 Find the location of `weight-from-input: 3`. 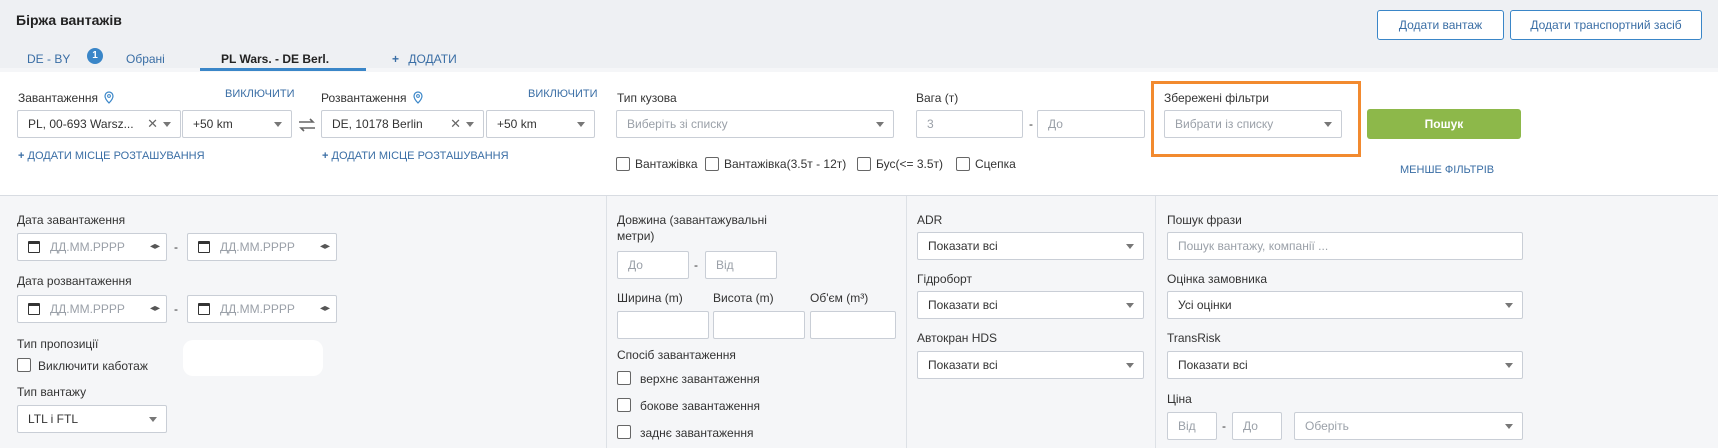

weight-from-input: 3 is located at coordinates (969, 124).